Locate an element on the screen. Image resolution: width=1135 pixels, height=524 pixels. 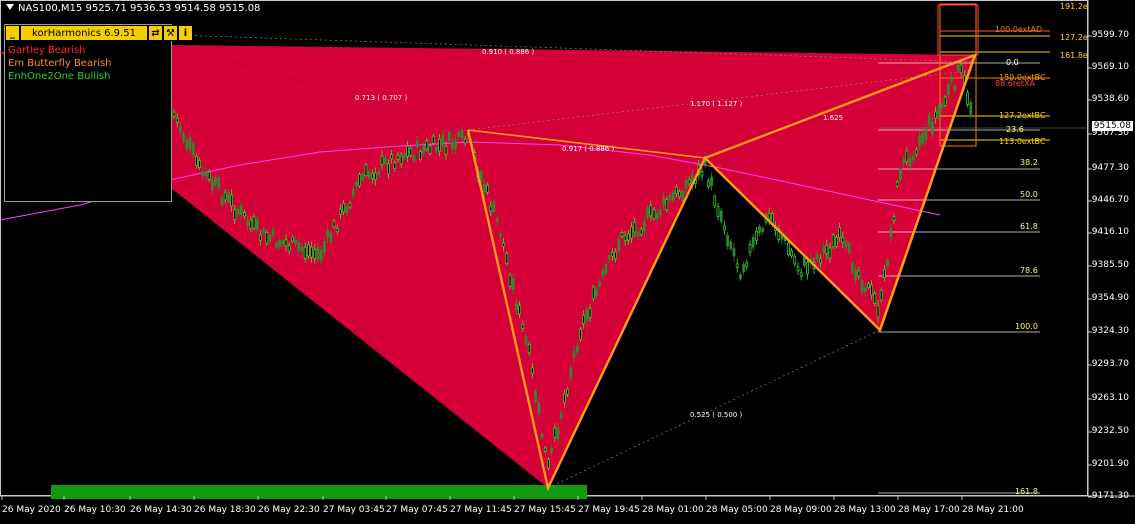
legend-item-gartley: Gartley Bearish is located at coordinates (60, 50).